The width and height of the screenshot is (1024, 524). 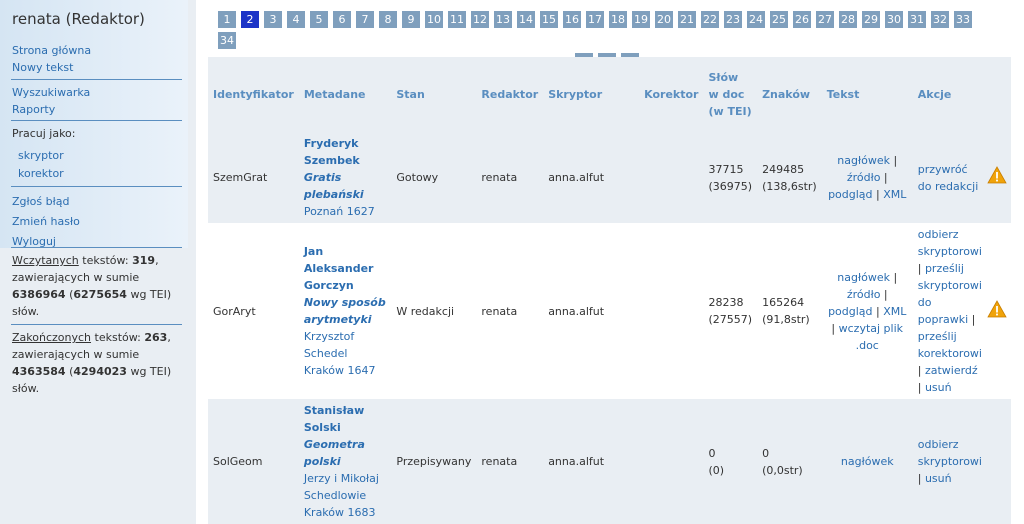 What do you see at coordinates (591, 311) in the screenshot?
I see `cell-scriptor: anna.alfut` at bounding box center [591, 311].